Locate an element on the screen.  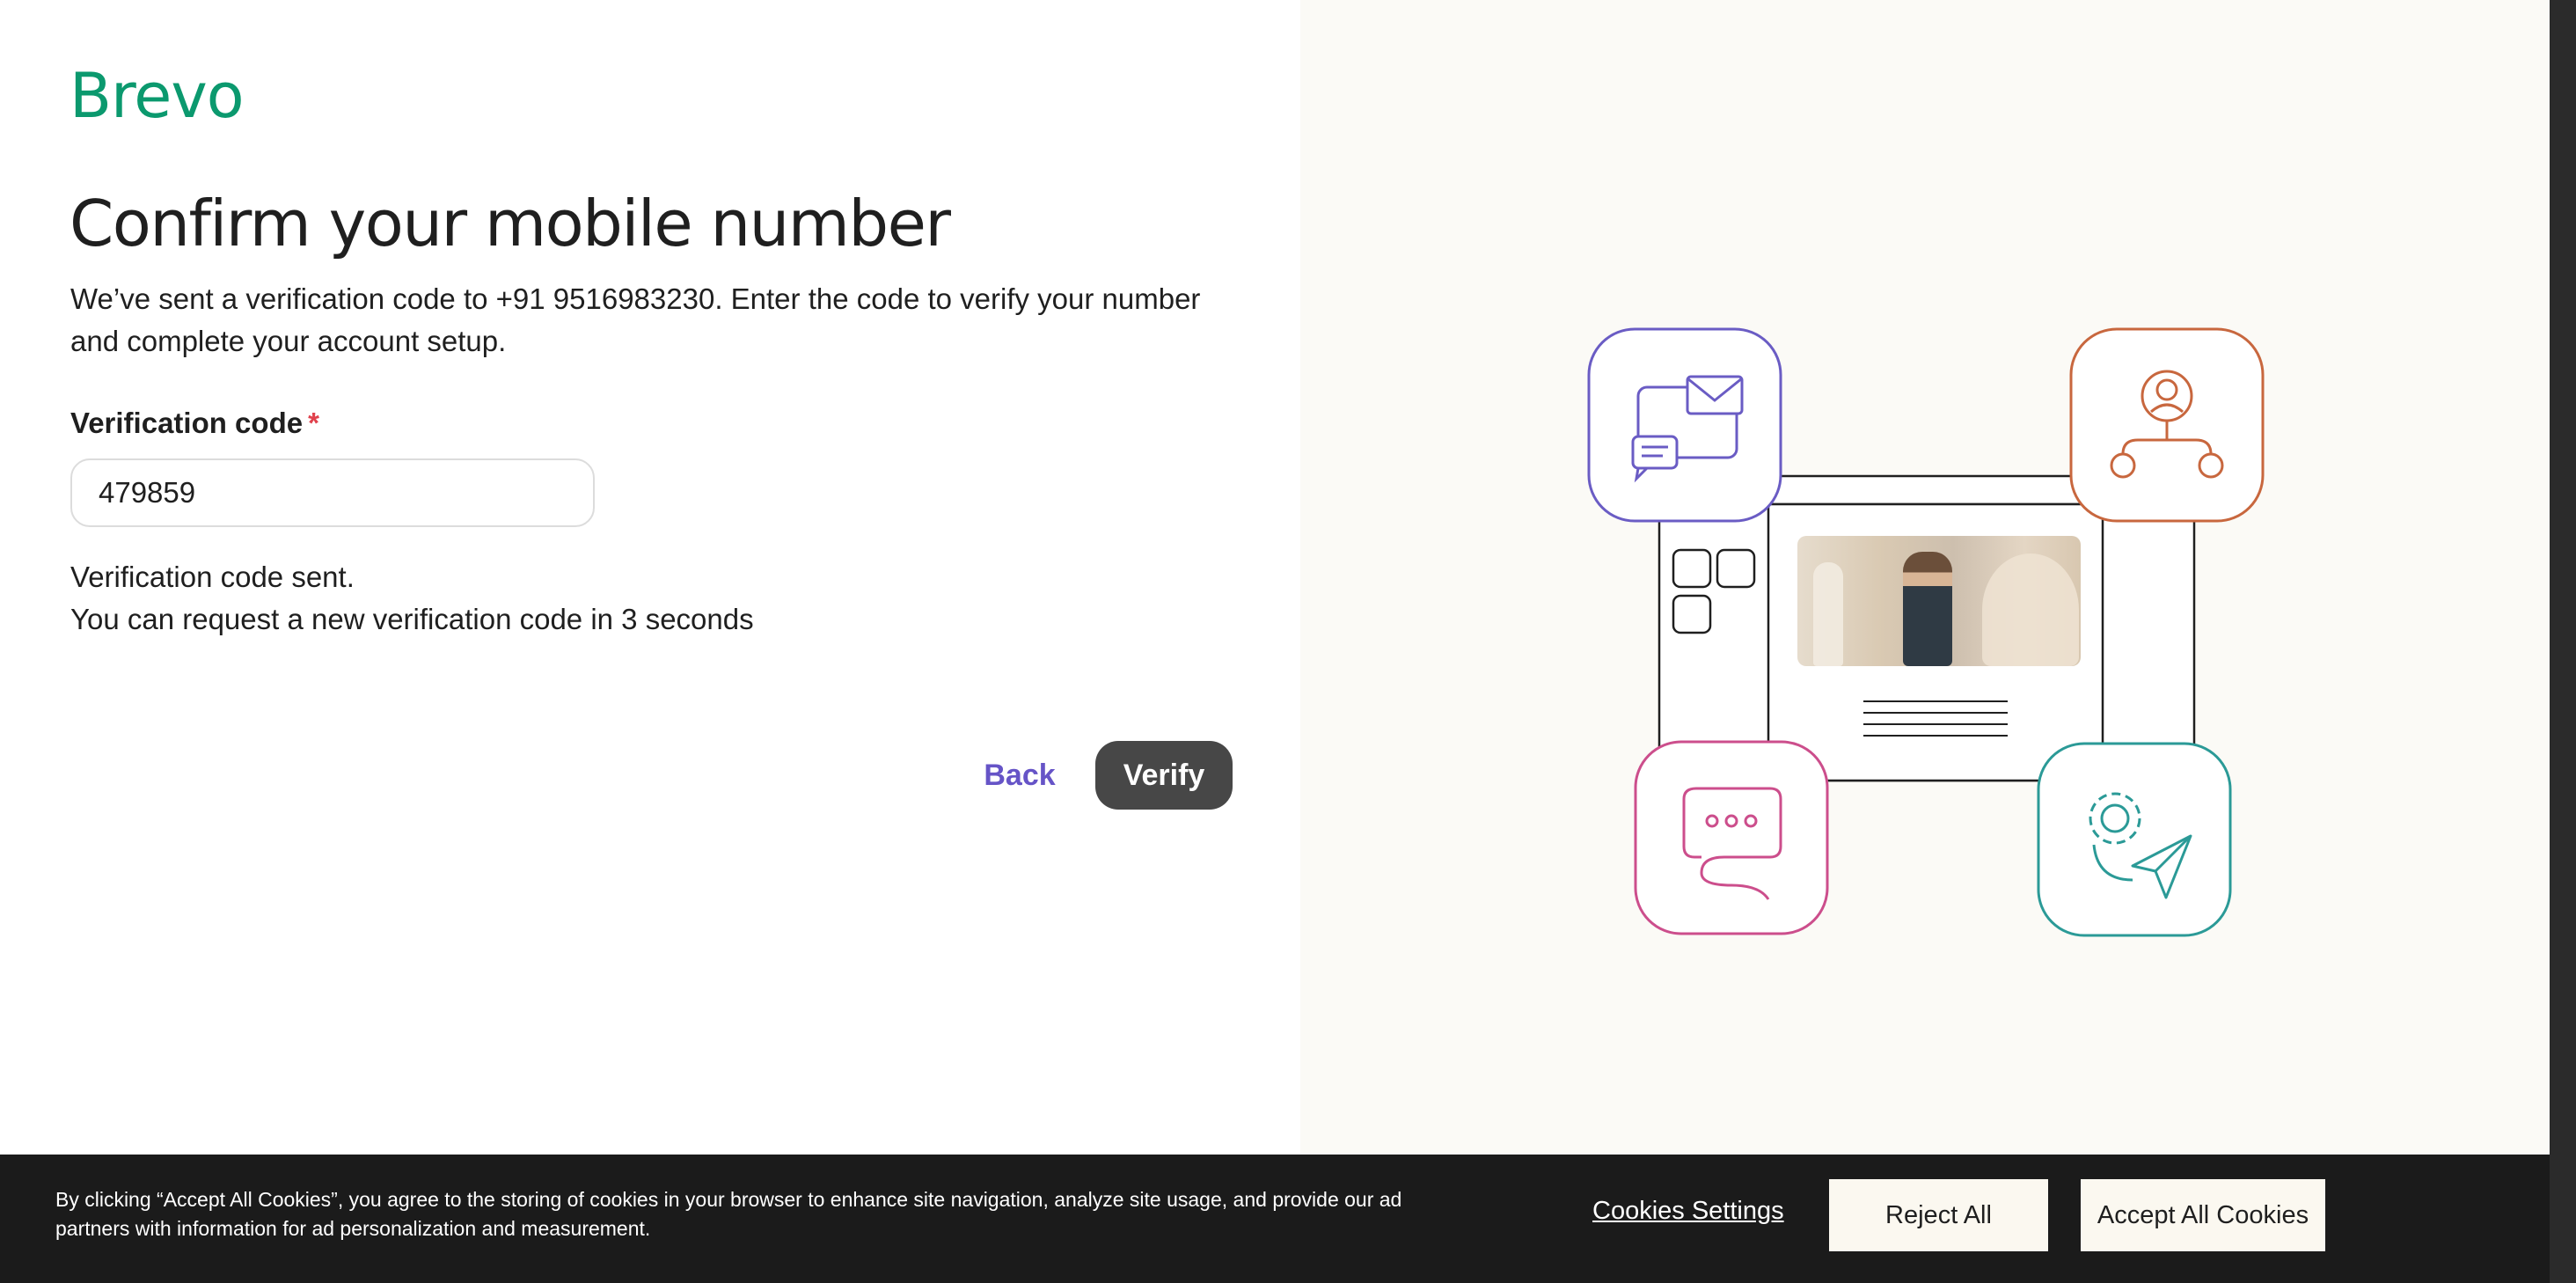
verification-code-label: Verification code * is located at coordinates (194, 423).